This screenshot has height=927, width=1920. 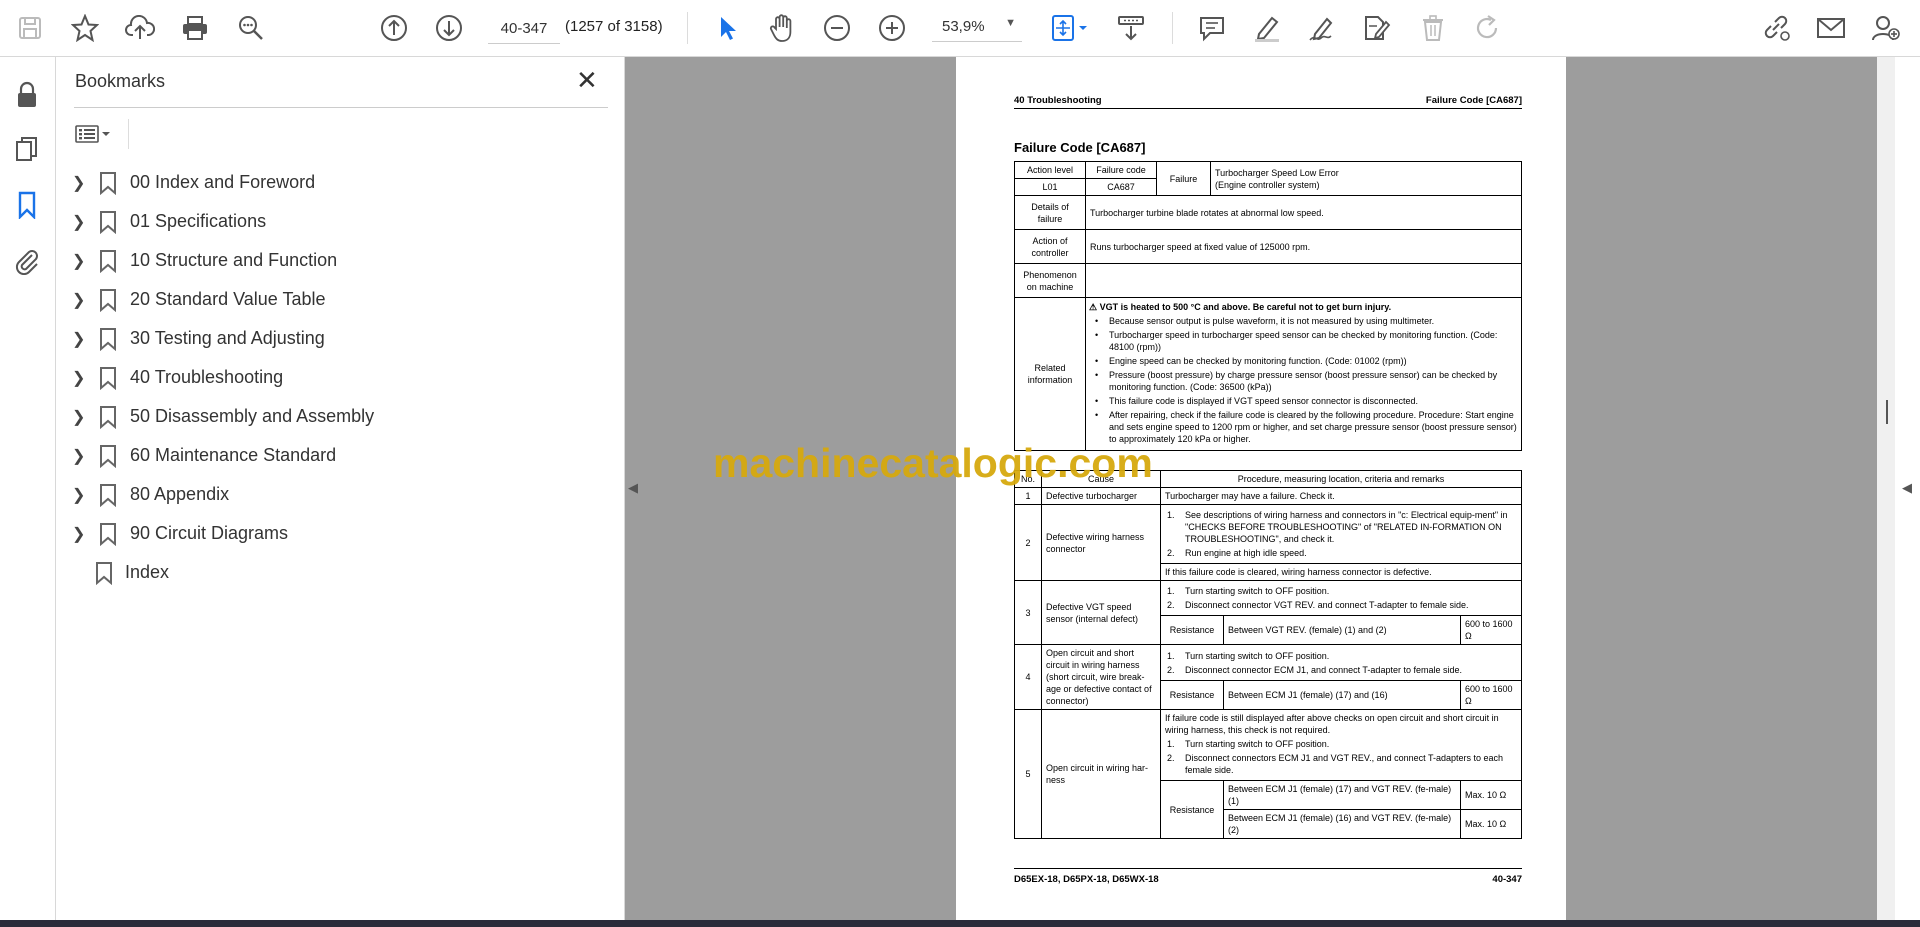 I want to click on measure-location: Between ECM J1 (female) (17) and (16), so click(x=1342, y=695).